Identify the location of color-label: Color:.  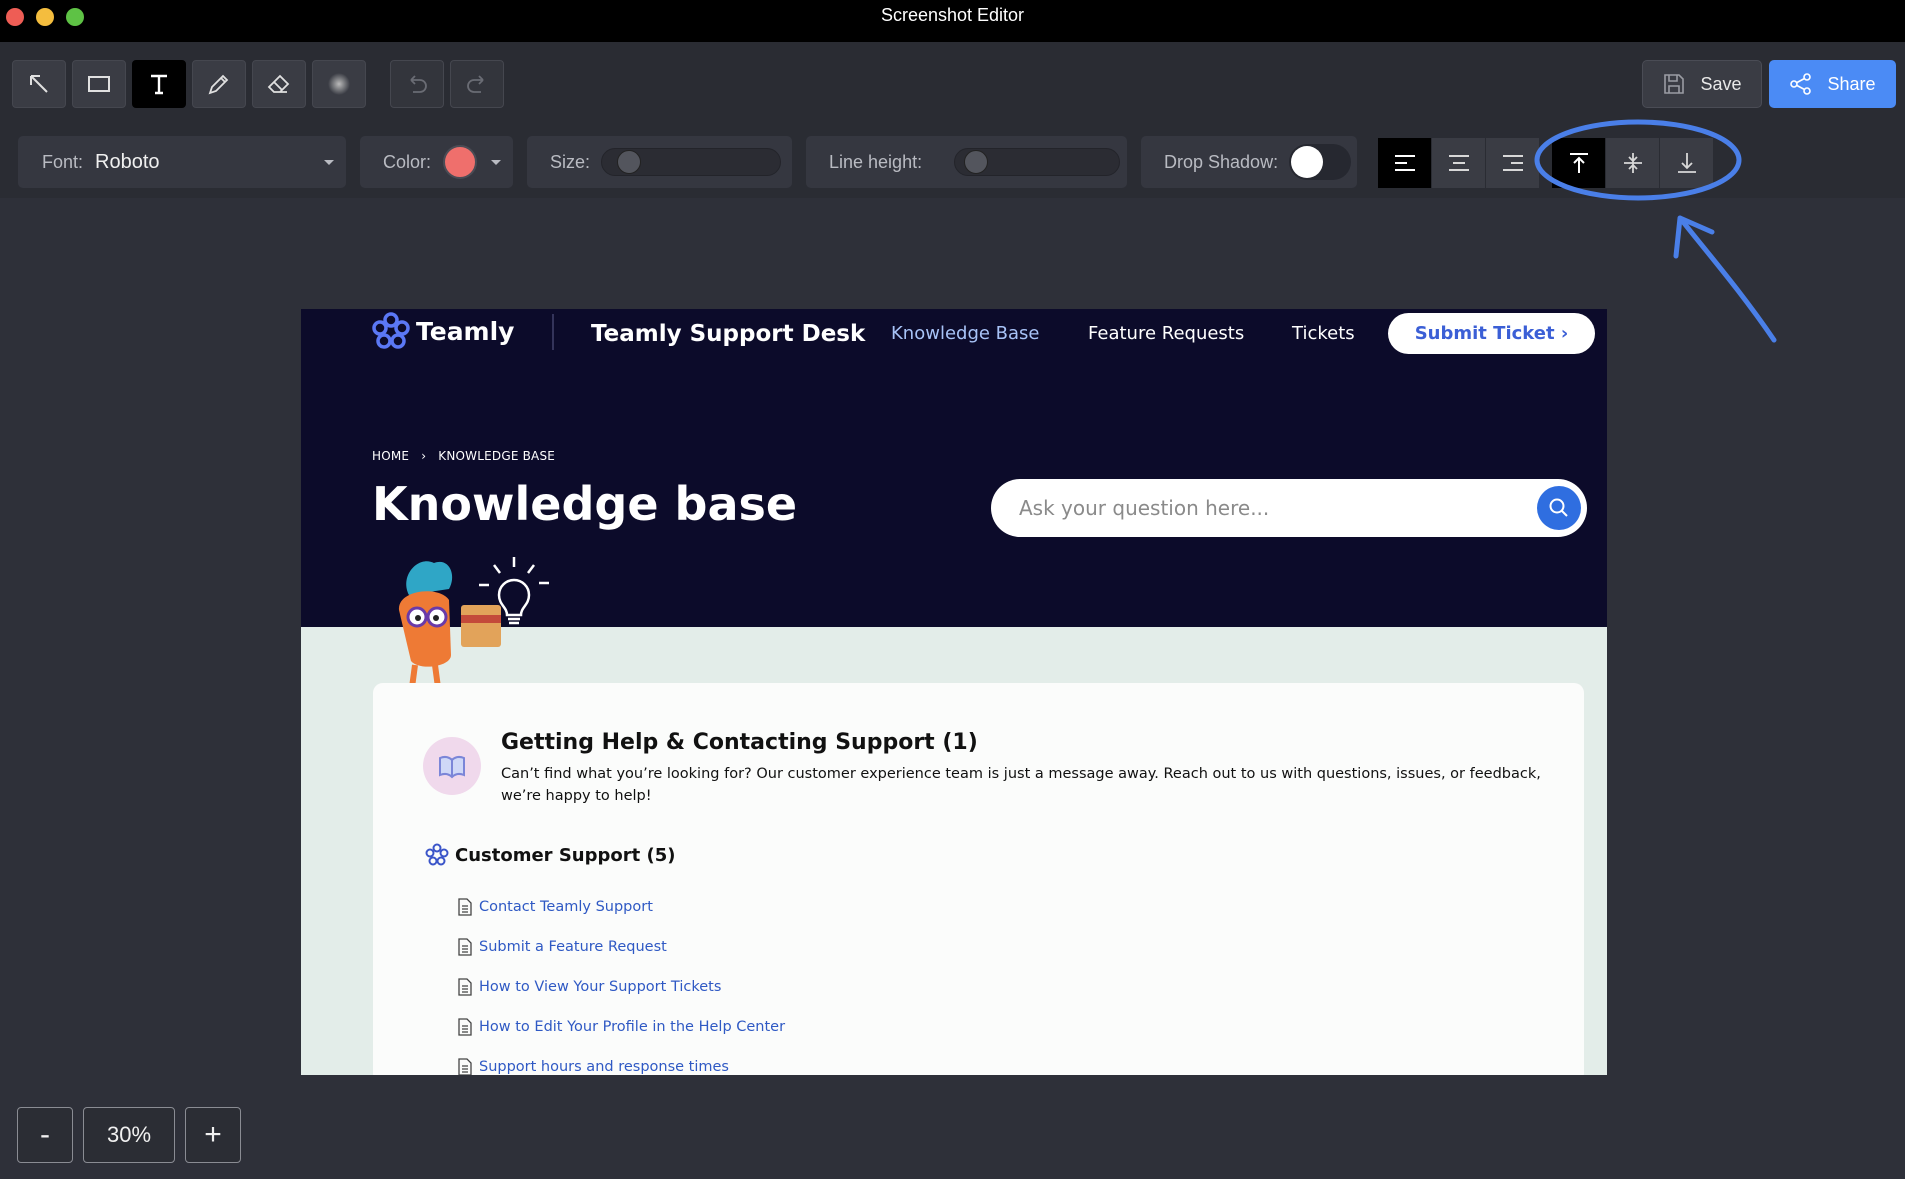
(407, 161).